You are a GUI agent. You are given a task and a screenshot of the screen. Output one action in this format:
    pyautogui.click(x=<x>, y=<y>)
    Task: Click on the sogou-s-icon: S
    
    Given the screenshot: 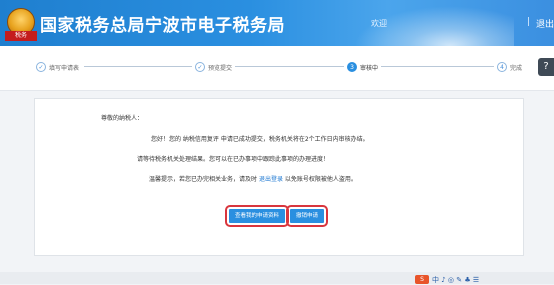 What is the action you would take?
    pyautogui.click(x=422, y=279)
    